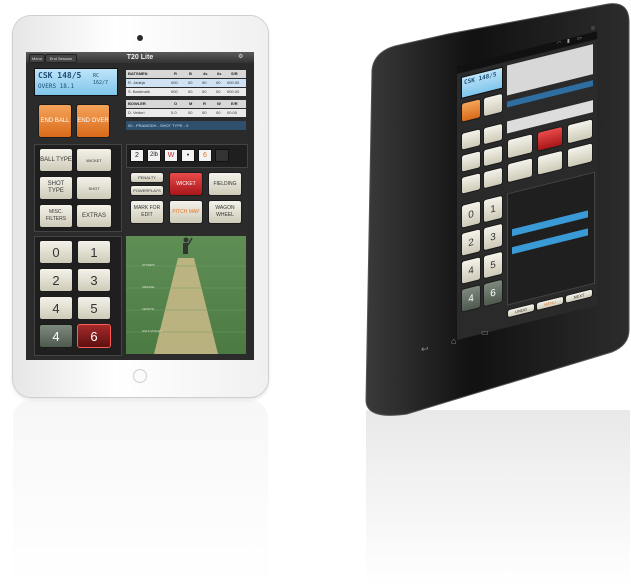 This screenshot has width=631, height=587. Describe the element at coordinates (471, 111) in the screenshot. I see `tablet-end-ball-button` at that location.